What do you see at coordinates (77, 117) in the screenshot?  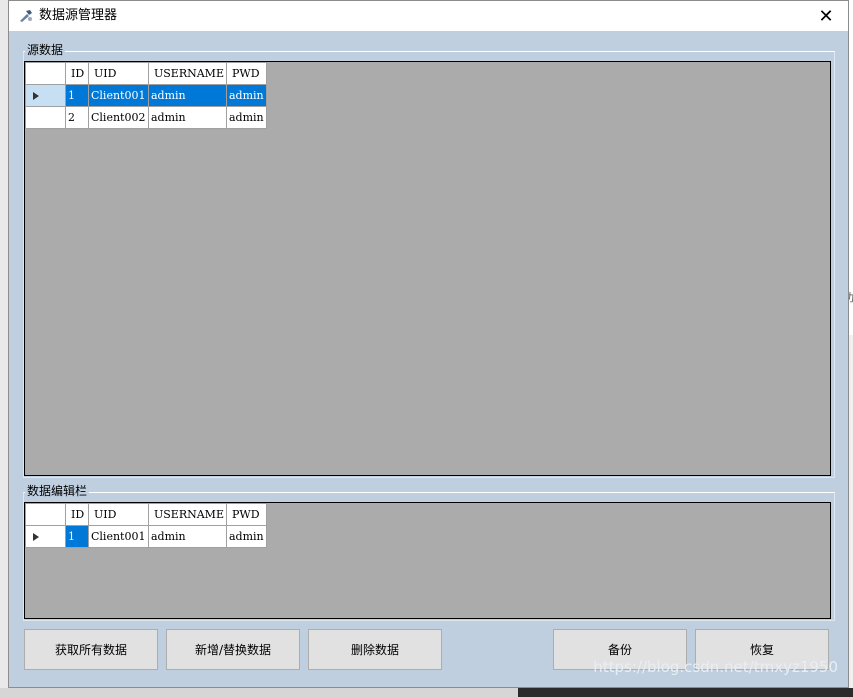 I see `cell-id: 2` at bounding box center [77, 117].